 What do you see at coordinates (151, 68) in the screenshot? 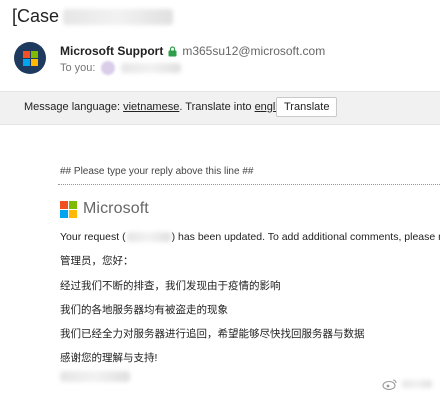
I see `recipient-redacted` at bounding box center [151, 68].